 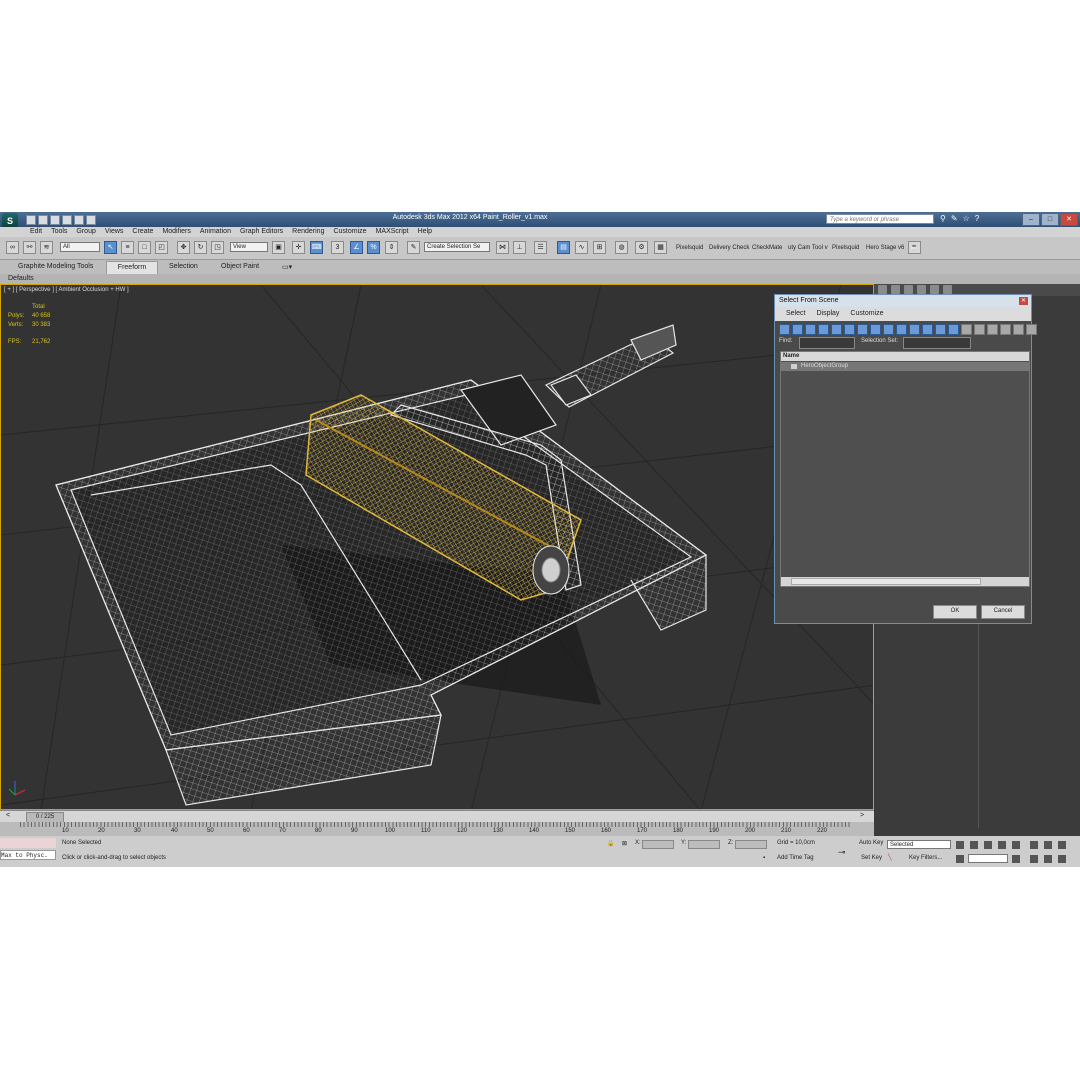 I want to click on menu-modifiers: Modifiers, so click(x=176, y=232).